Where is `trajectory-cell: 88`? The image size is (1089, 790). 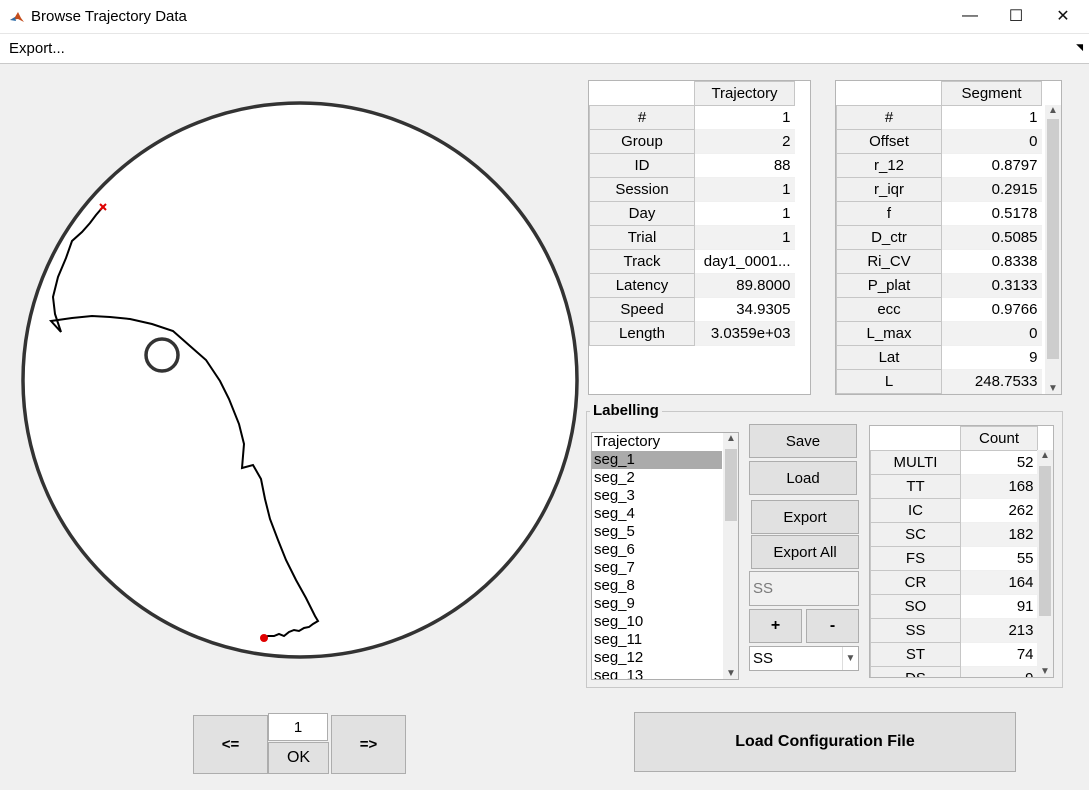 trajectory-cell: 88 is located at coordinates (744, 165).